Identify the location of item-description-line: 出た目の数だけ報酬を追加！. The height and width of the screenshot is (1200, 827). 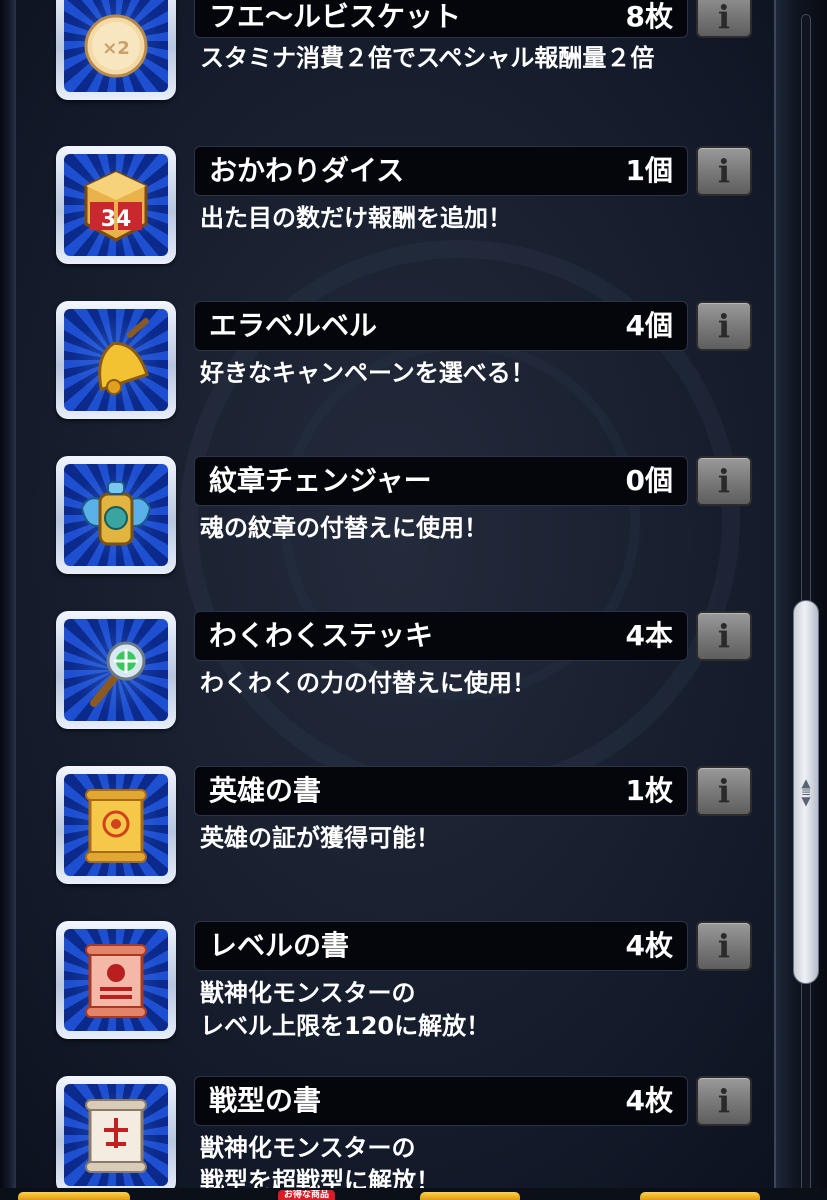
(356, 218).